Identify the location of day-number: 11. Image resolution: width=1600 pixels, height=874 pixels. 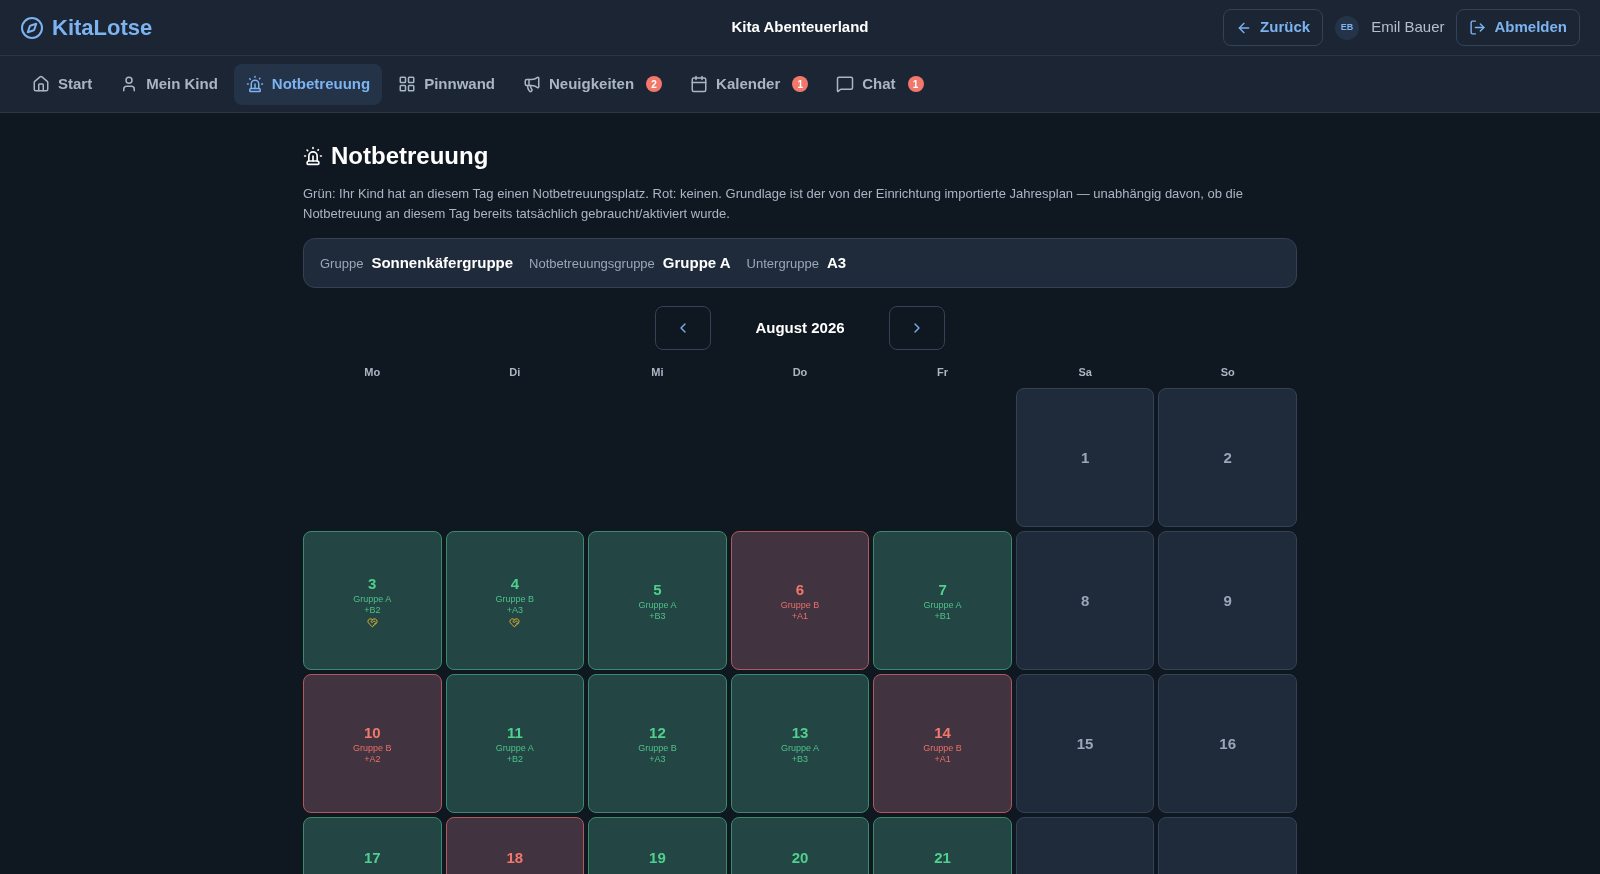
(514, 732).